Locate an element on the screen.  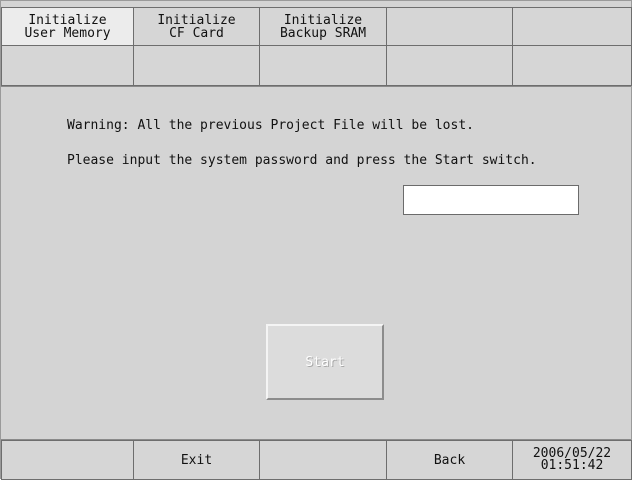
start-button: Start is located at coordinates (325, 362).